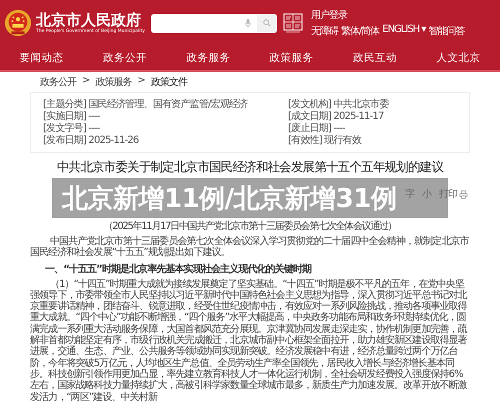 The width and height of the screenshot is (500, 413). What do you see at coordinates (229, 199) in the screenshot?
I see `caption-text: 北京新增11例/北京新增31例` at bounding box center [229, 199].